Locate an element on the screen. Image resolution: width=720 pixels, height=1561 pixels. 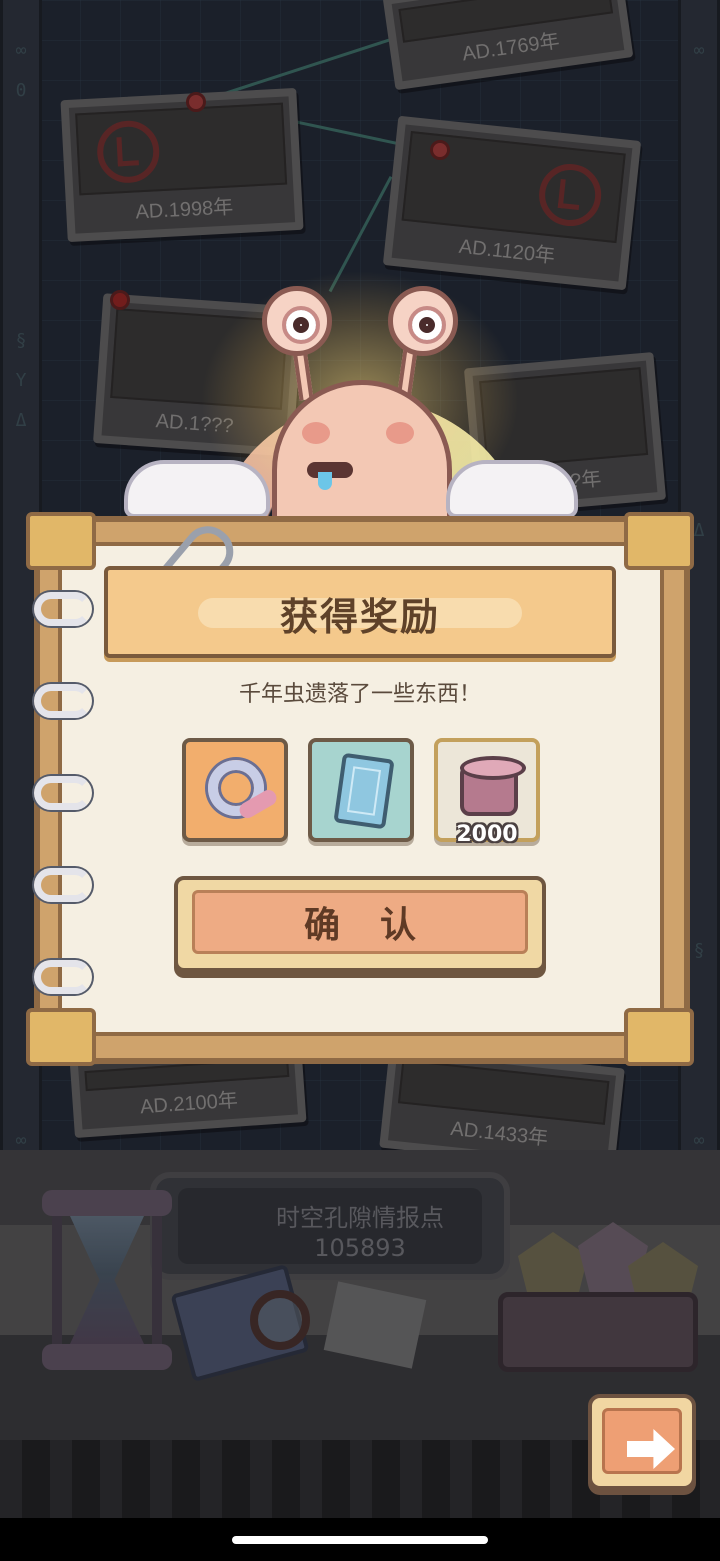
snail-eye-left is located at coordinates (297, 321).